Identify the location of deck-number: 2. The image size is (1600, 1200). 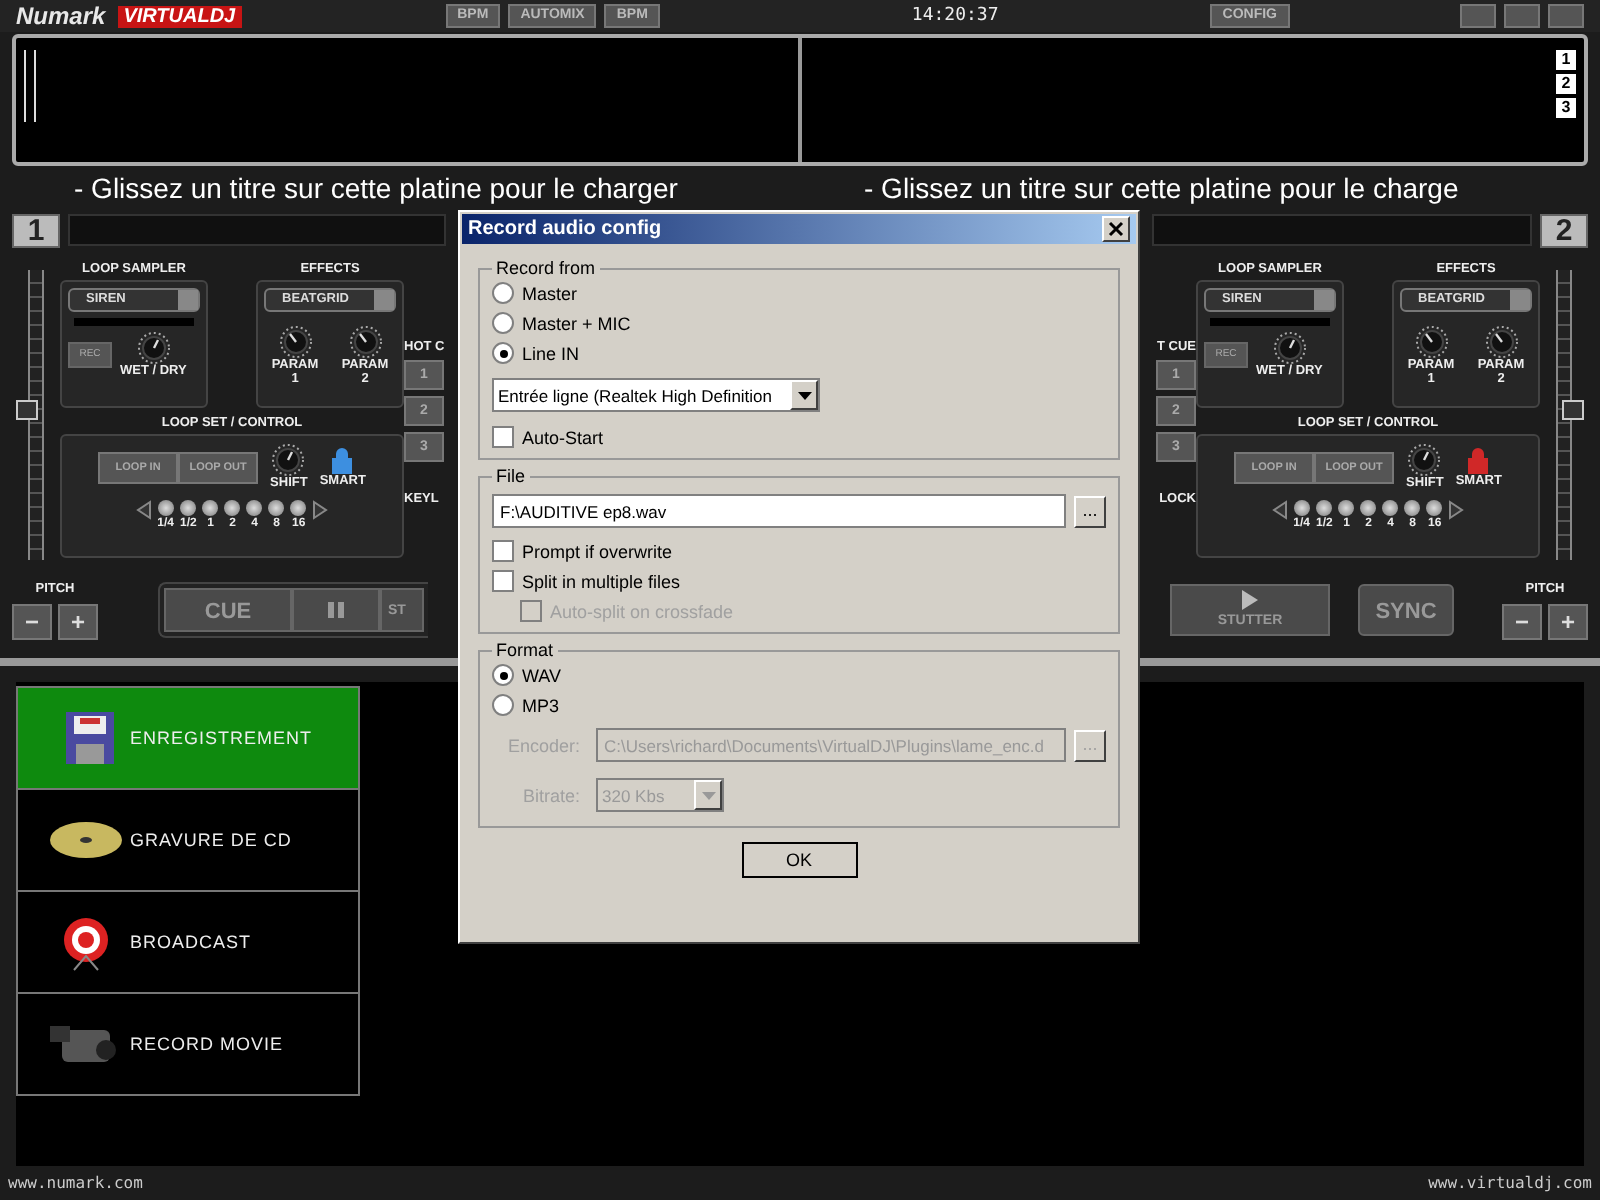
(1564, 230).